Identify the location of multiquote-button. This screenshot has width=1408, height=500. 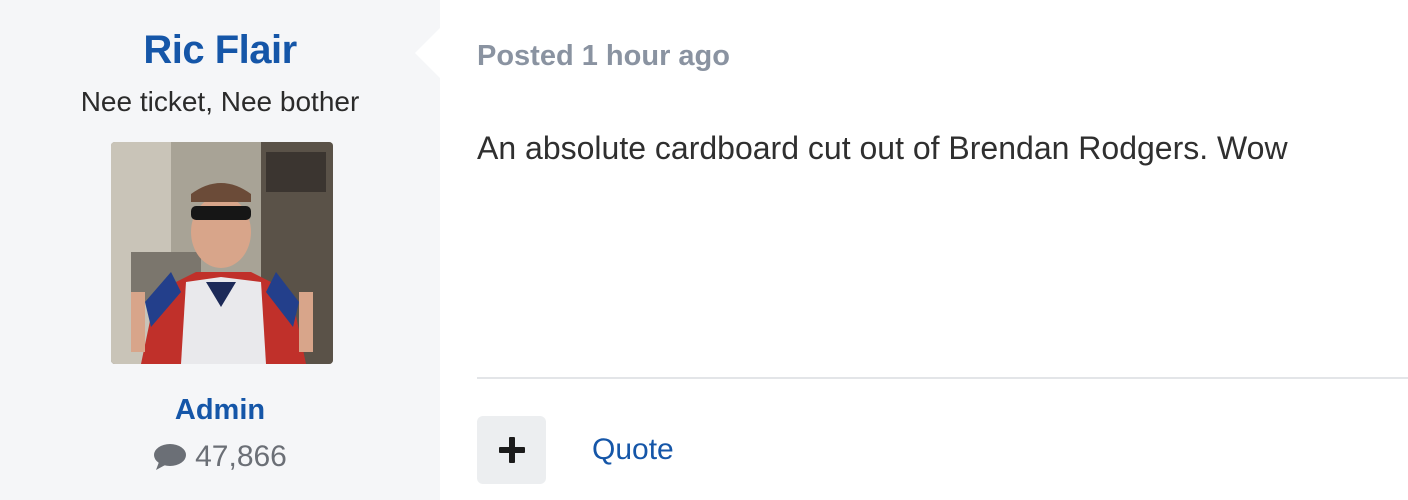
(511, 450).